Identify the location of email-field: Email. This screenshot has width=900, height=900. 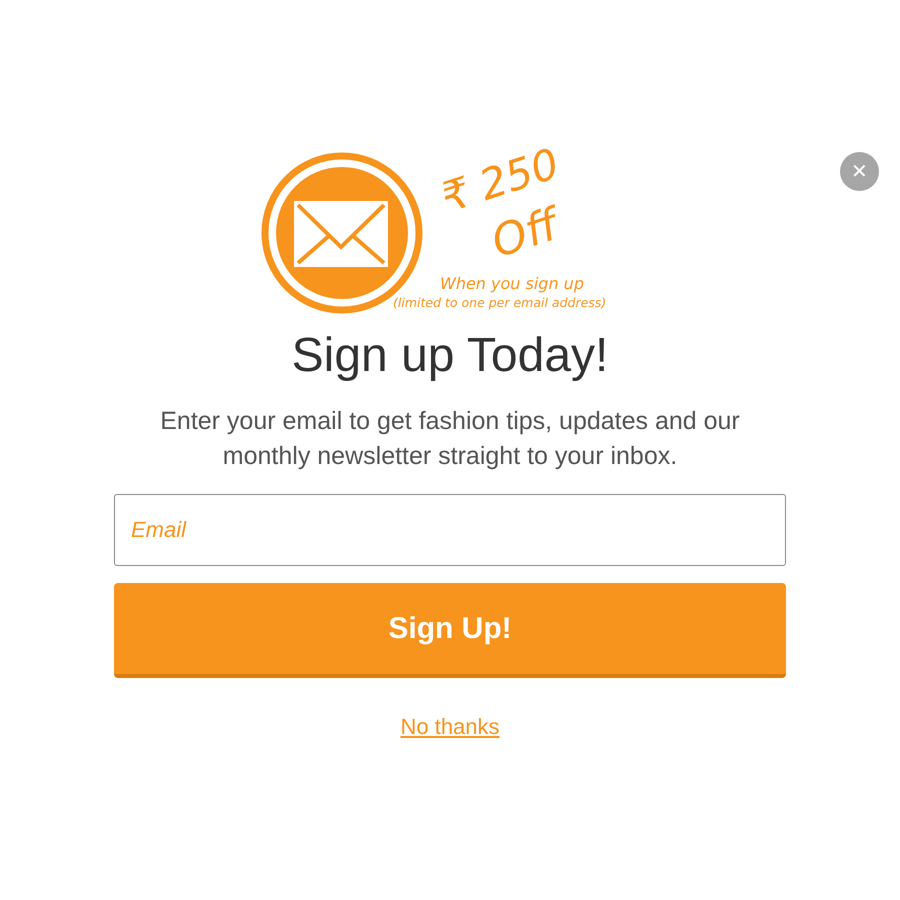
(450, 530).